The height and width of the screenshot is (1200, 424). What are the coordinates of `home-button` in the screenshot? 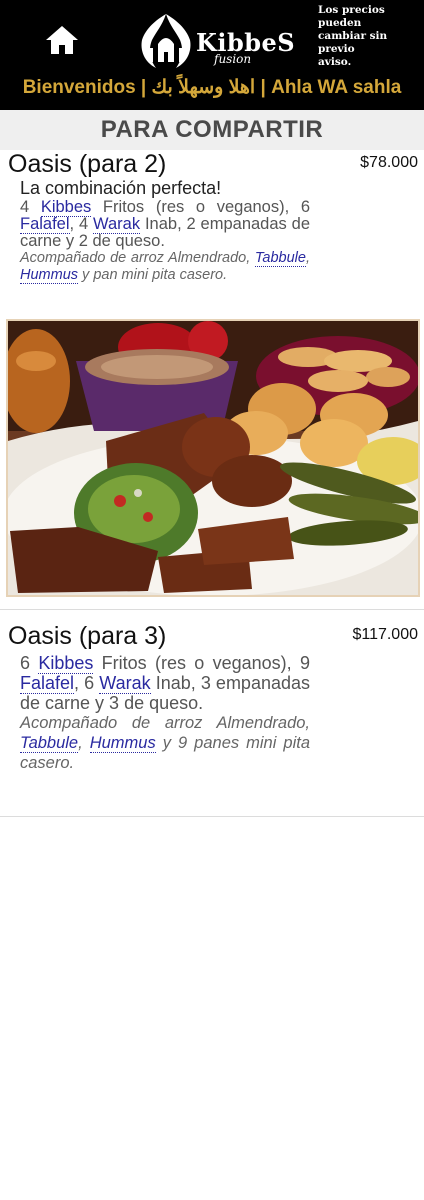 It's located at (62, 40).